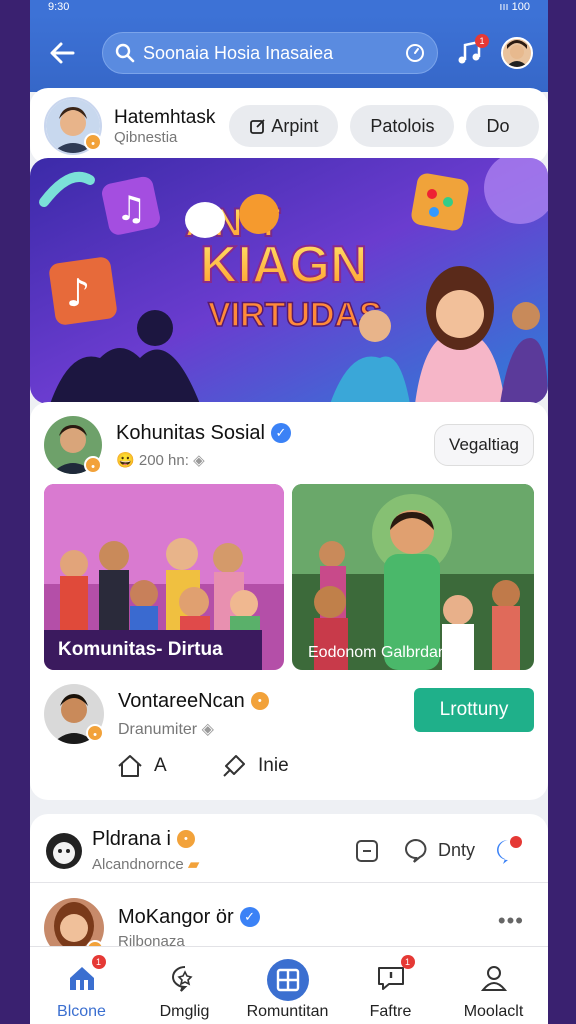 The width and height of the screenshot is (576, 1024). Describe the element at coordinates (59, 7) in the screenshot. I see `status-time: 9:30` at that location.